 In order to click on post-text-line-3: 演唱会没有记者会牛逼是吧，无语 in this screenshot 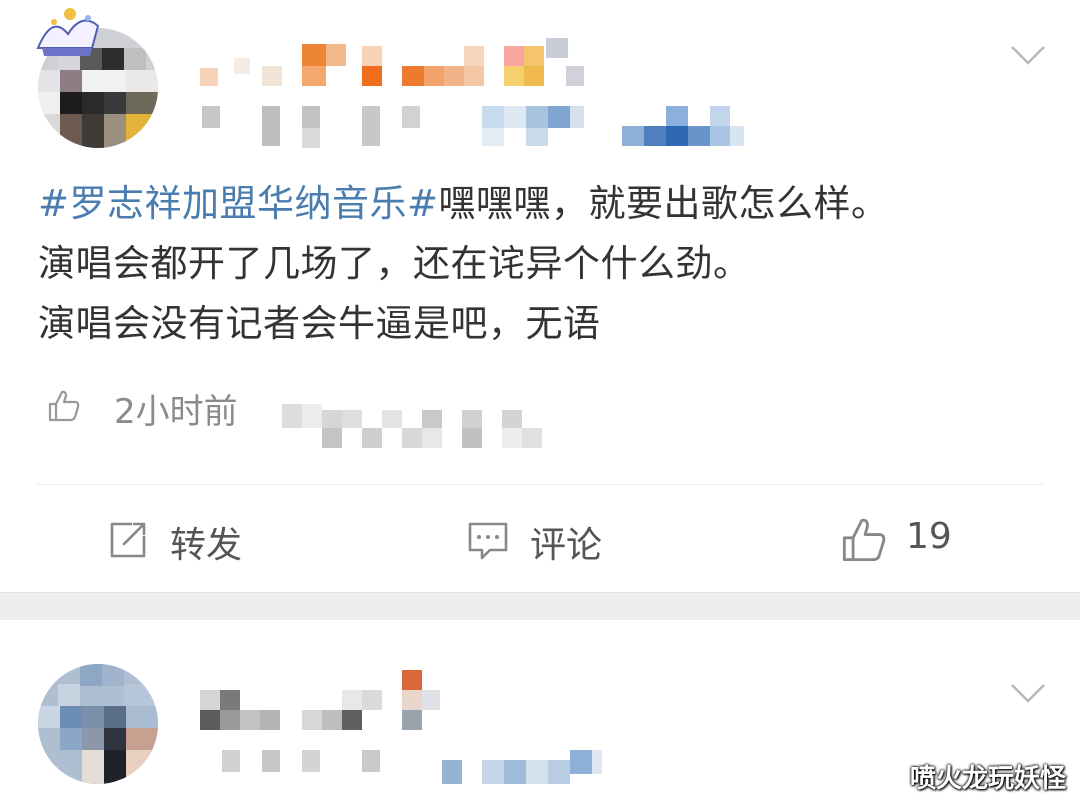, I will do `click(319, 323)`.